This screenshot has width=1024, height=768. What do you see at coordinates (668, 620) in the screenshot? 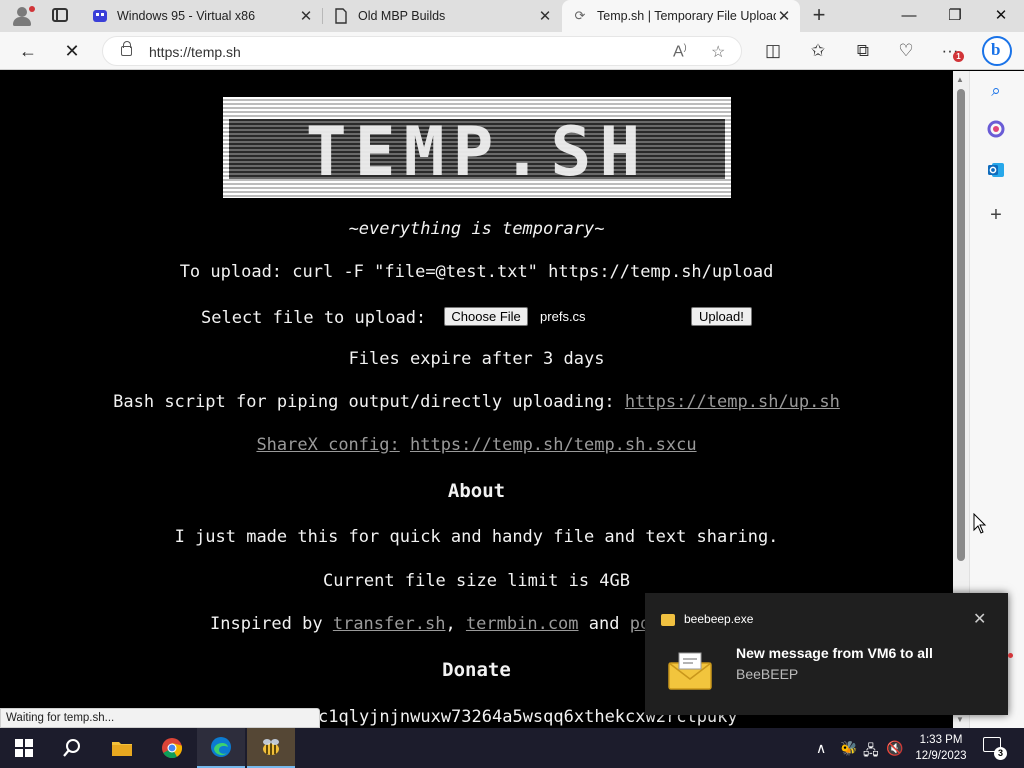
I see `beebeep-small-icon` at bounding box center [668, 620].